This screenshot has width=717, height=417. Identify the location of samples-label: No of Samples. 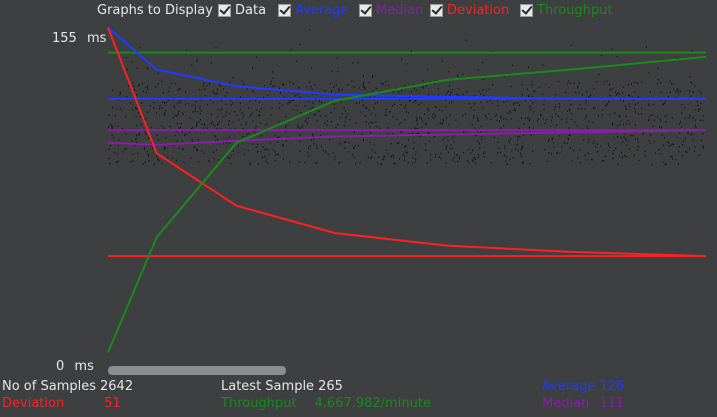
(49, 386).